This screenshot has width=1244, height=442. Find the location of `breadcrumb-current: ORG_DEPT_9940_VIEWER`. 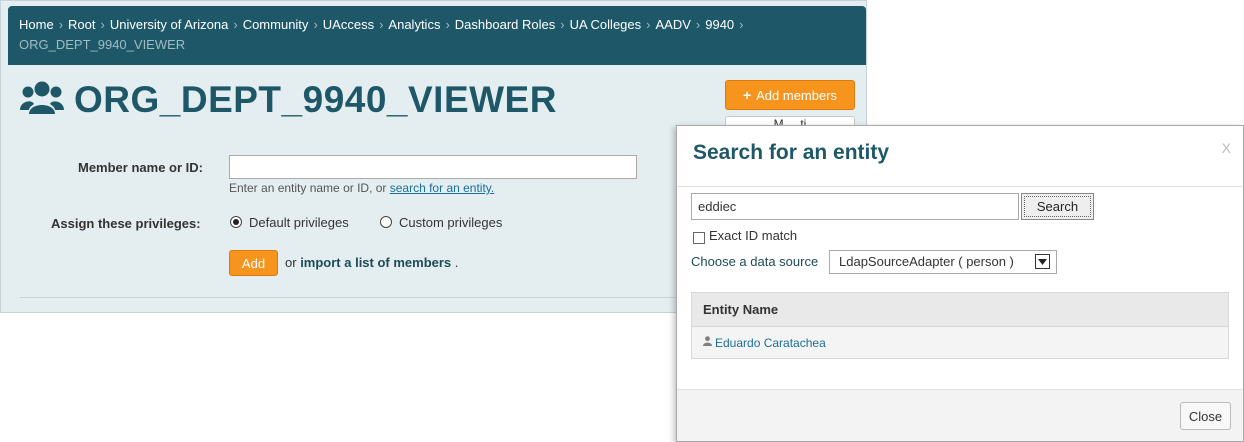

breadcrumb-current: ORG_DEPT_9940_VIEWER is located at coordinates (102, 44).